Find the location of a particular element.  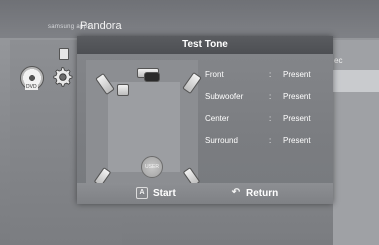

status-name: Surround is located at coordinates (221, 140).